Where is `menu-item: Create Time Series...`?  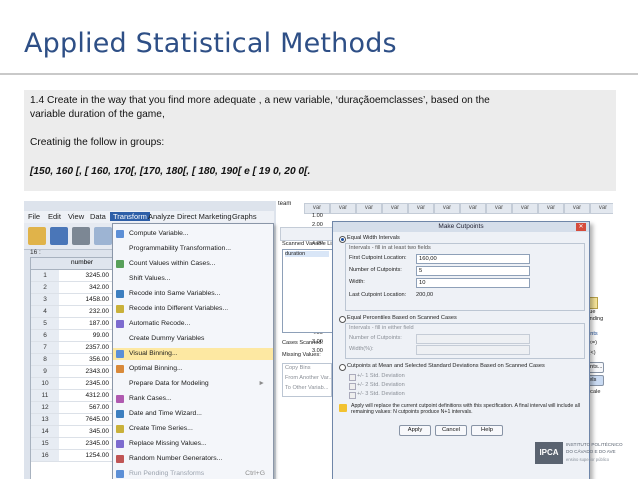
menu-item: Create Time Series... is located at coordinates (193, 429).